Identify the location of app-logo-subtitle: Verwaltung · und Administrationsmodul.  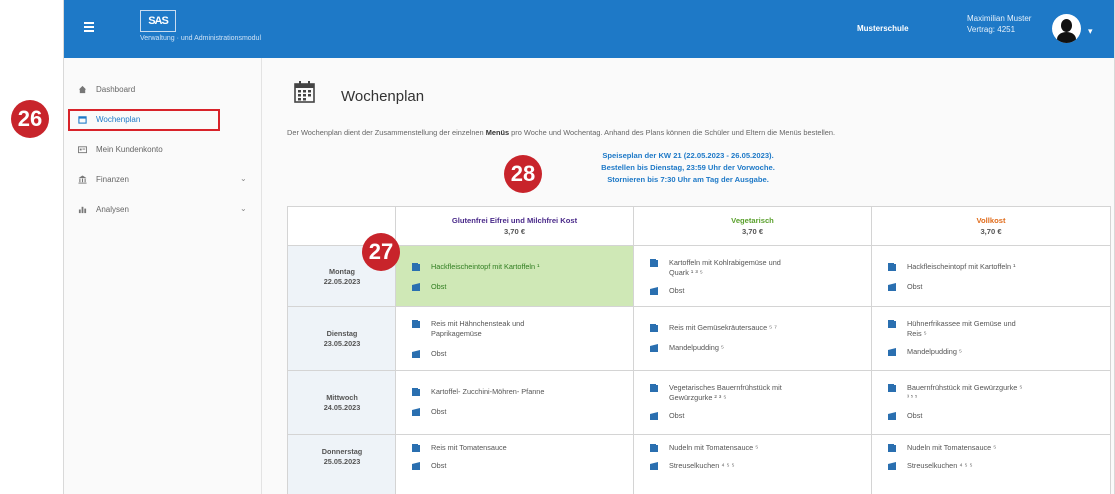
(201, 38).